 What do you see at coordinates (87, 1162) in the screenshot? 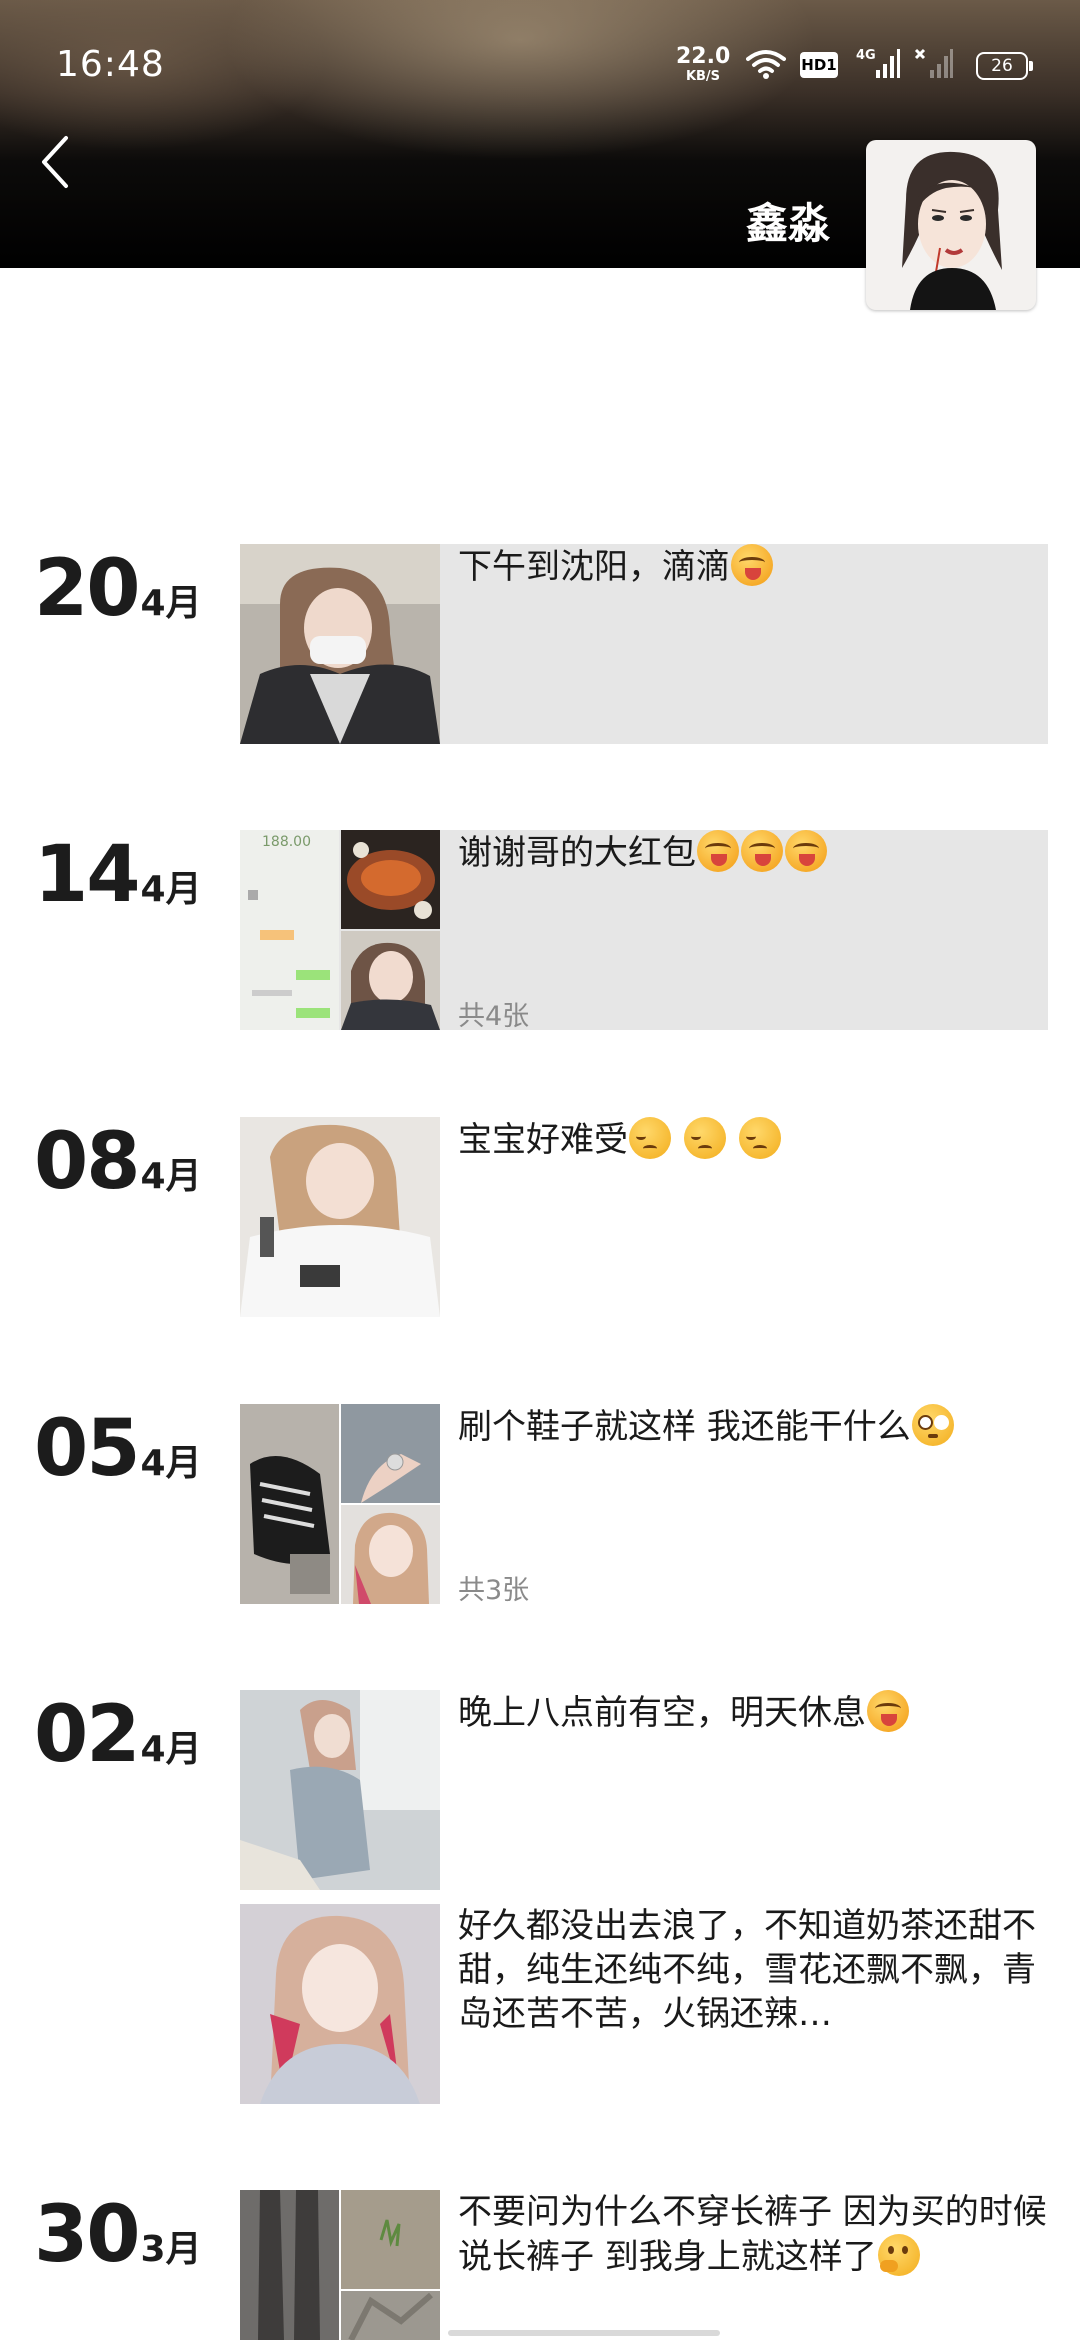
I see `post-day: 08` at bounding box center [87, 1162].